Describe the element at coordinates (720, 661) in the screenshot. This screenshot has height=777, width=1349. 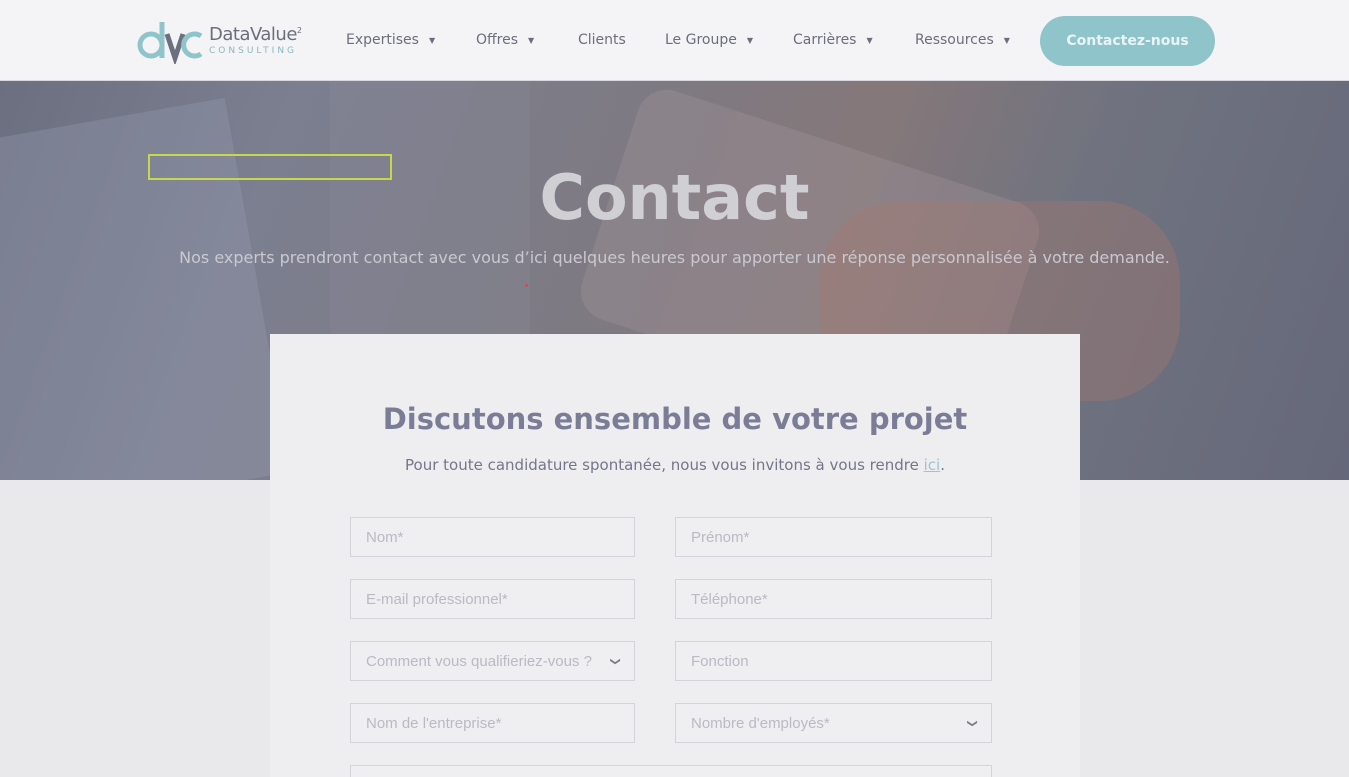
I see `fonction-placeholder: Fonction` at that location.